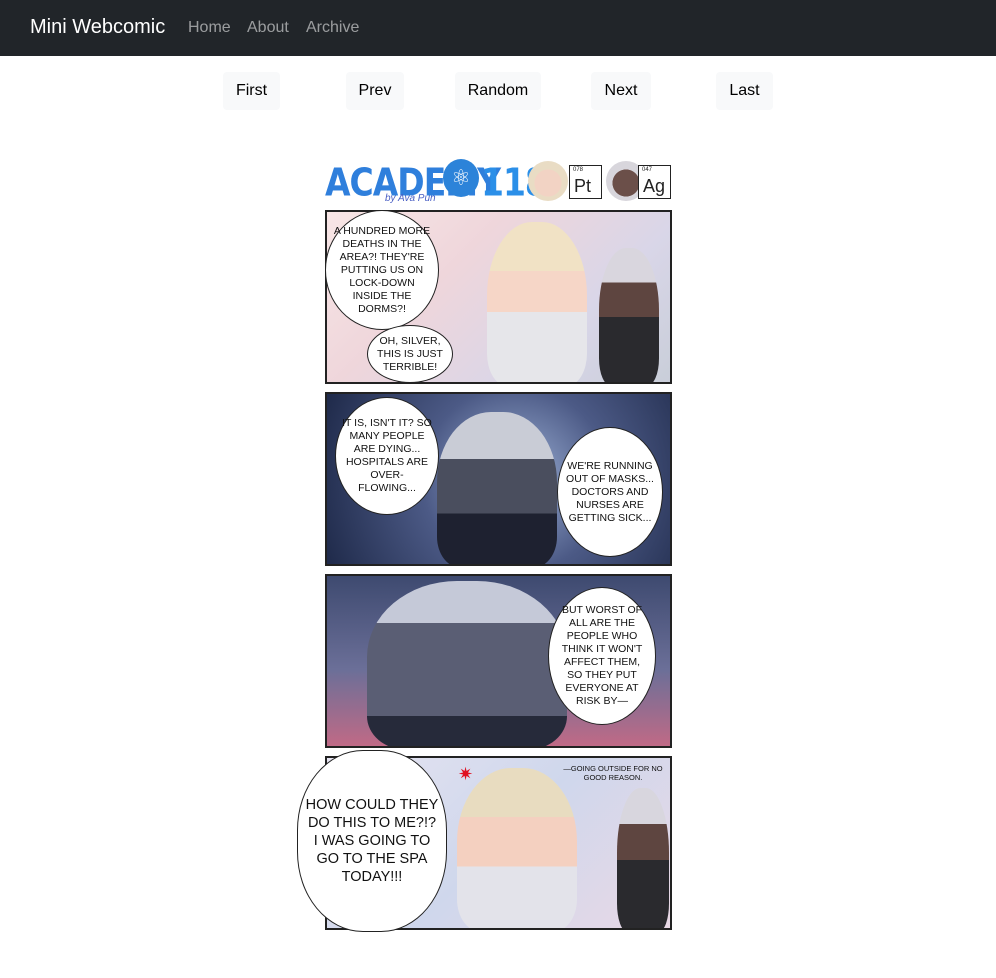  I want to click on random-button: Random, so click(498, 91).